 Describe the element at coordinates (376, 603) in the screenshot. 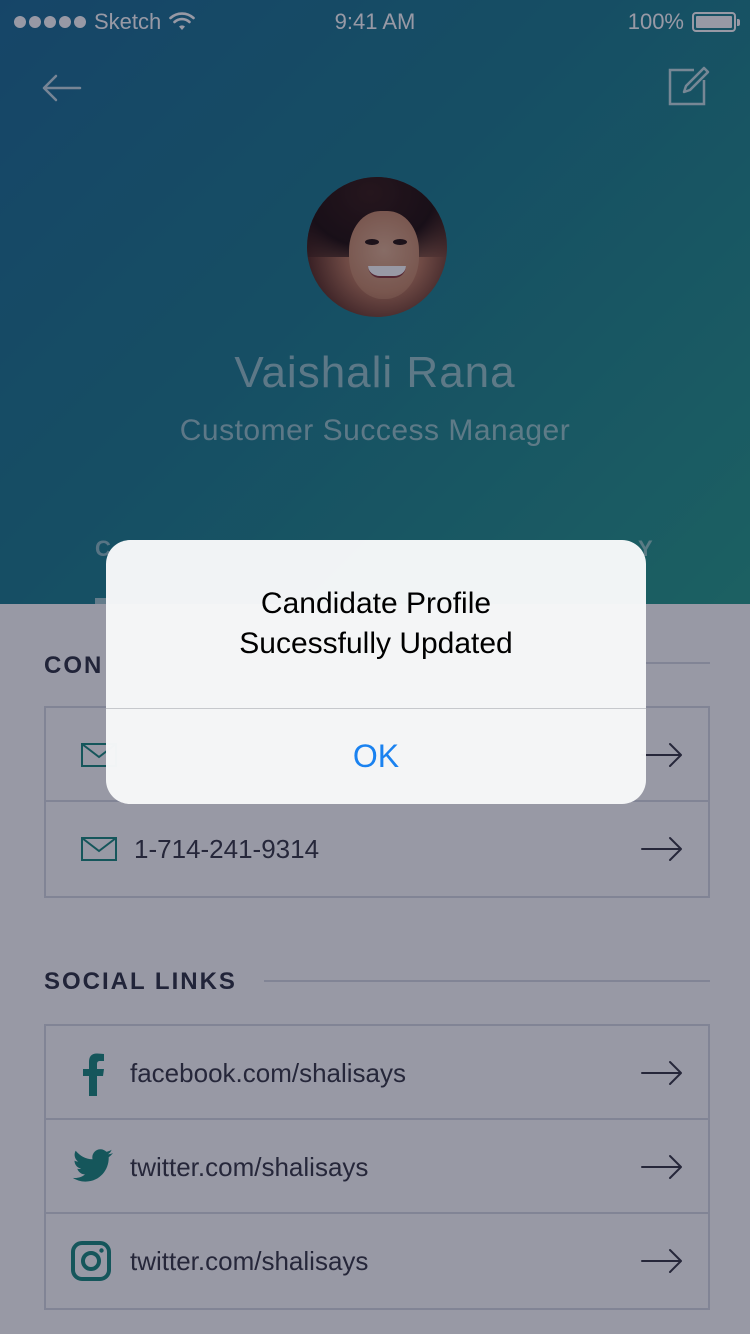

I see `alert-title-line1: Candidate Profile` at that location.